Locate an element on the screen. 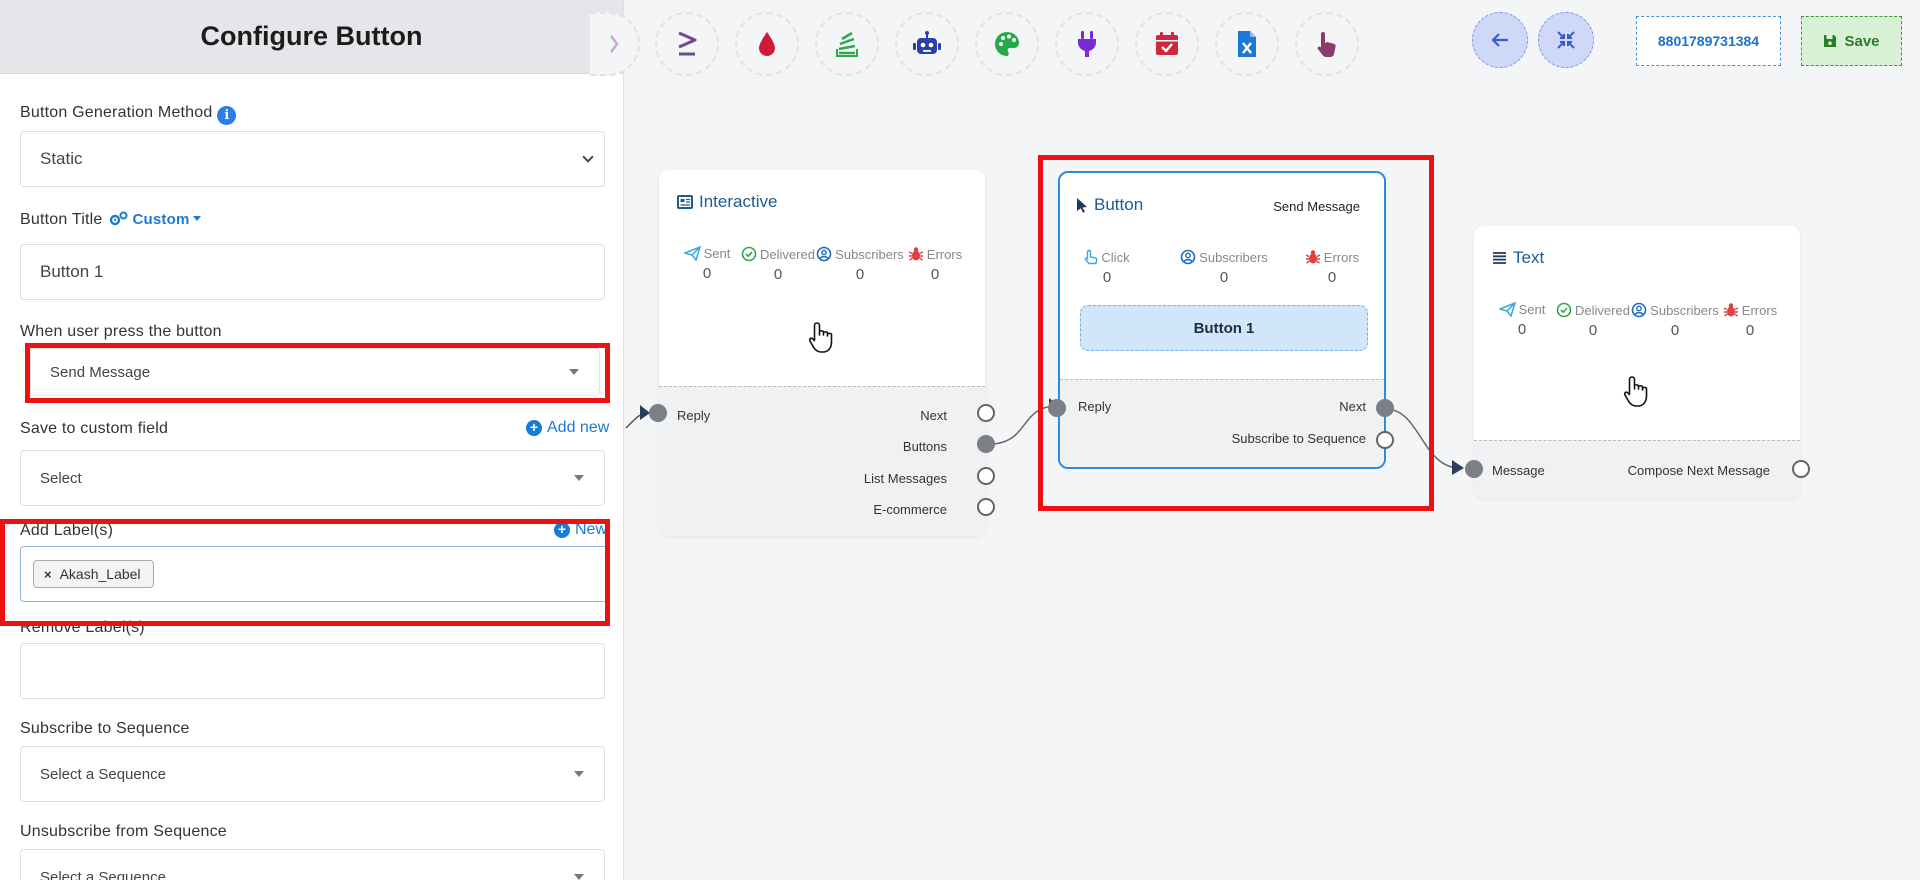  robot-icon is located at coordinates (927, 42).